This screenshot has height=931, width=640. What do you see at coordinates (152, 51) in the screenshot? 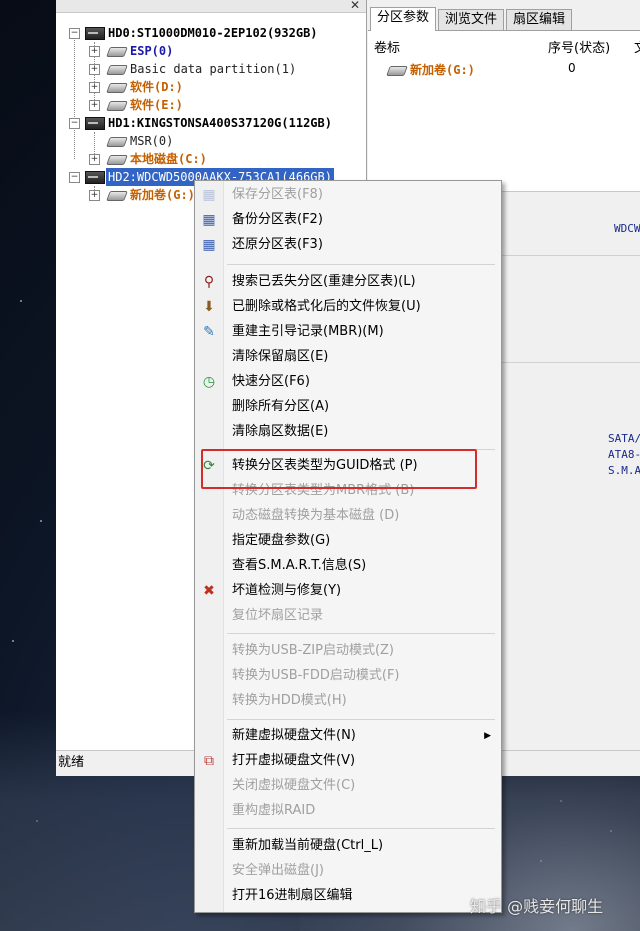
I see `tree-item-label: ESP(0)` at bounding box center [152, 51].